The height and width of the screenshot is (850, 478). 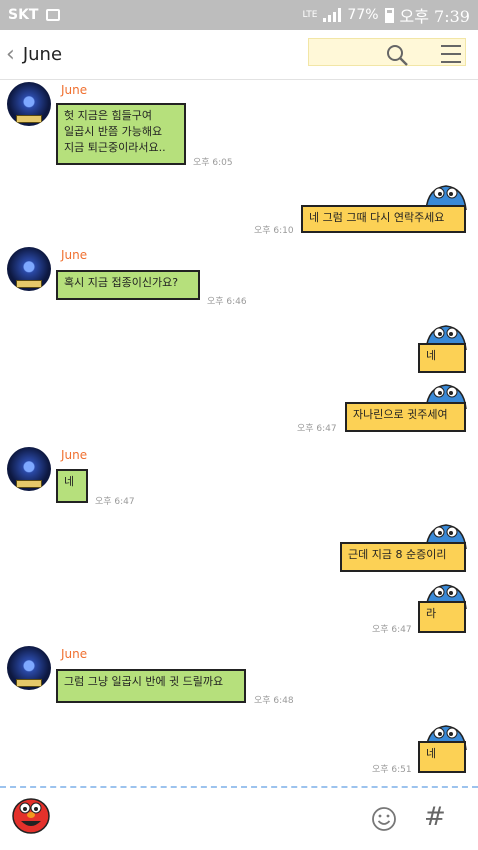 What do you see at coordinates (384, 819) in the screenshot?
I see `smiley-icon` at bounding box center [384, 819].